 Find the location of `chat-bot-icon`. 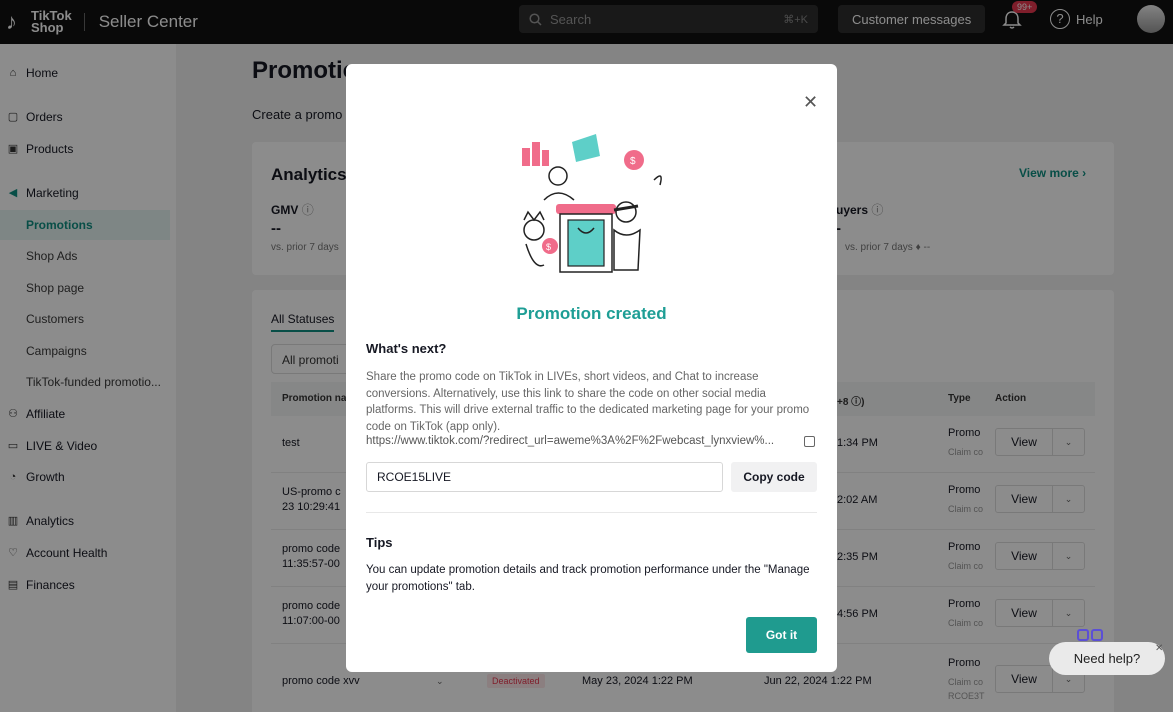

chat-bot-icon is located at coordinates (1090, 635).